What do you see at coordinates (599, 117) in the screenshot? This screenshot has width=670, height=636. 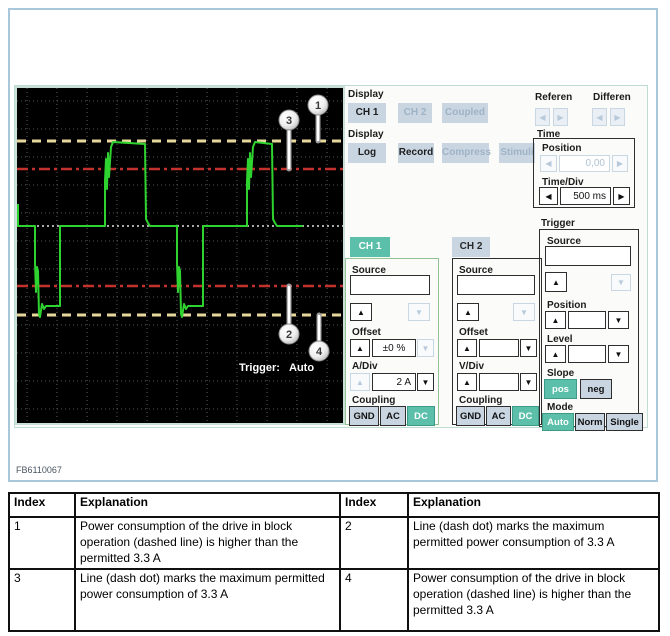 I see `difference-prev-button: ◀` at bounding box center [599, 117].